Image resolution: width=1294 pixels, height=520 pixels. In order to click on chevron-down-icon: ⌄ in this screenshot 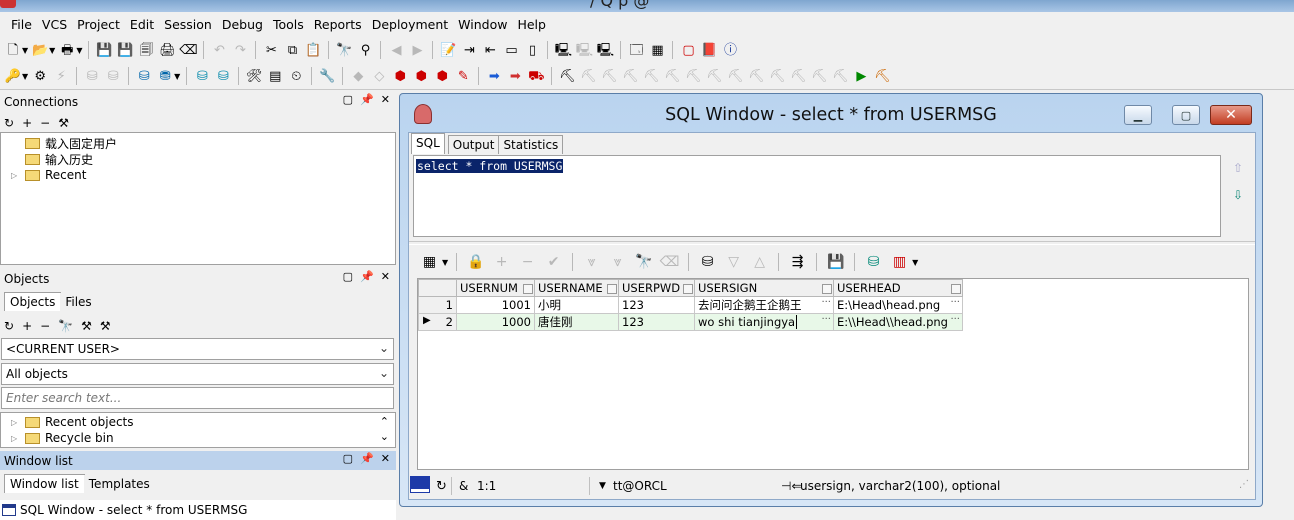, I will do `click(384, 373)`.